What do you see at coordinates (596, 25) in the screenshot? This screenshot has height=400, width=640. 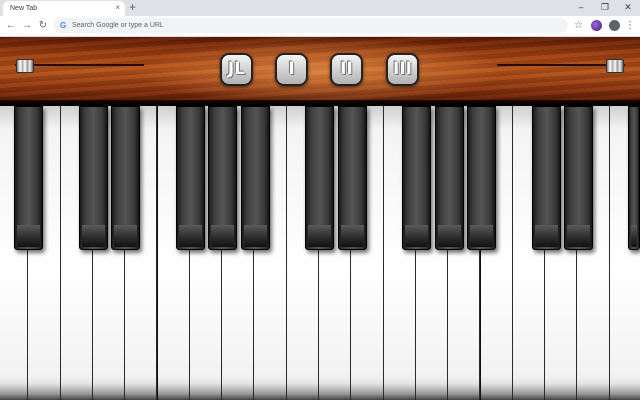 I see `extension-avatar-icon` at bounding box center [596, 25].